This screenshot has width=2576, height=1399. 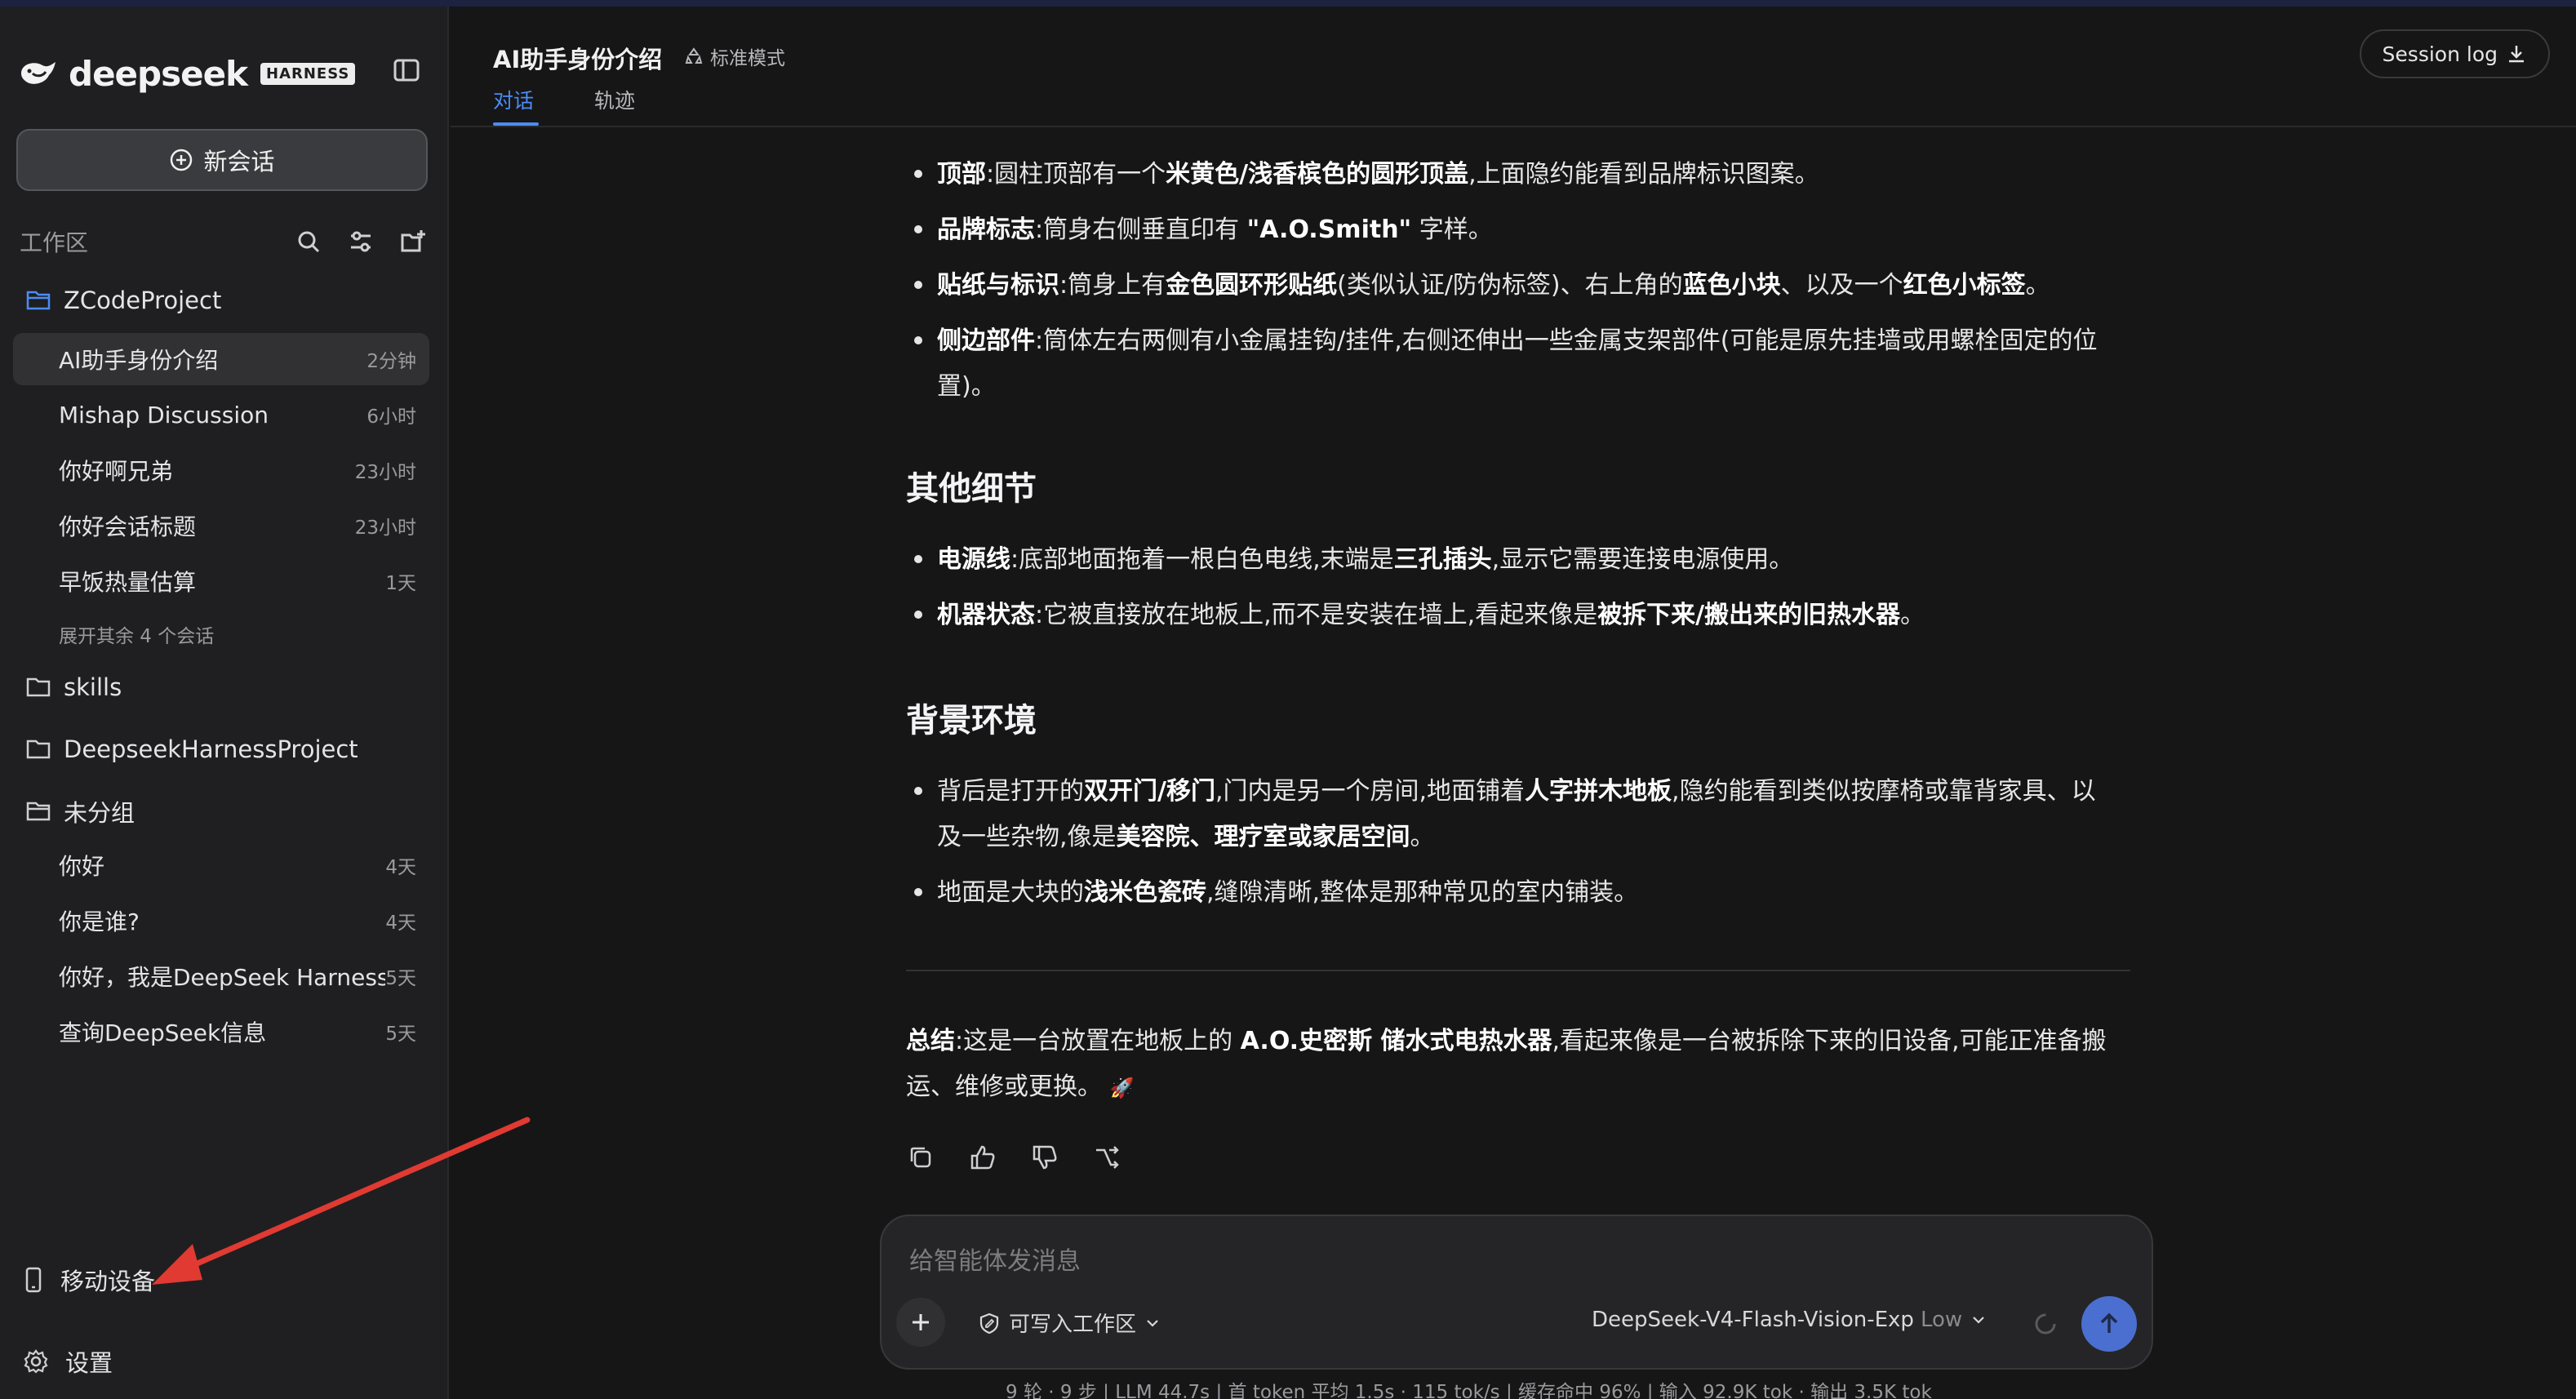 What do you see at coordinates (221, 921) in the screenshot?
I see `session-item: 你是谁? 4天` at bounding box center [221, 921].